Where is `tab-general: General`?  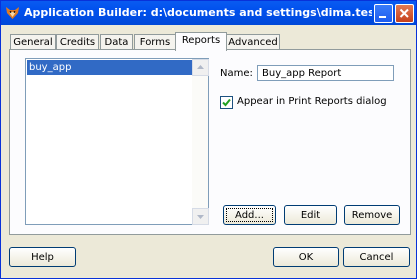
tab-general: General is located at coordinates (33, 42).